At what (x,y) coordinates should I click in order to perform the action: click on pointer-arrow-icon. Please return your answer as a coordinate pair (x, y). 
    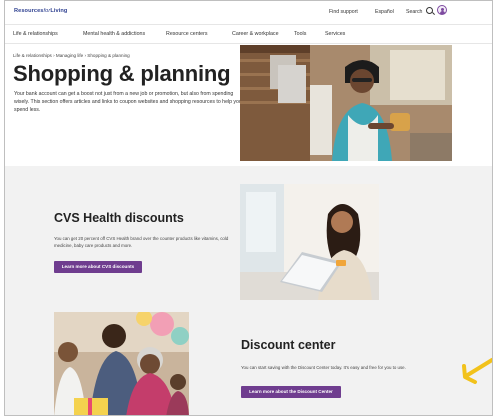
    Looking at the image, I should click on (477, 371).